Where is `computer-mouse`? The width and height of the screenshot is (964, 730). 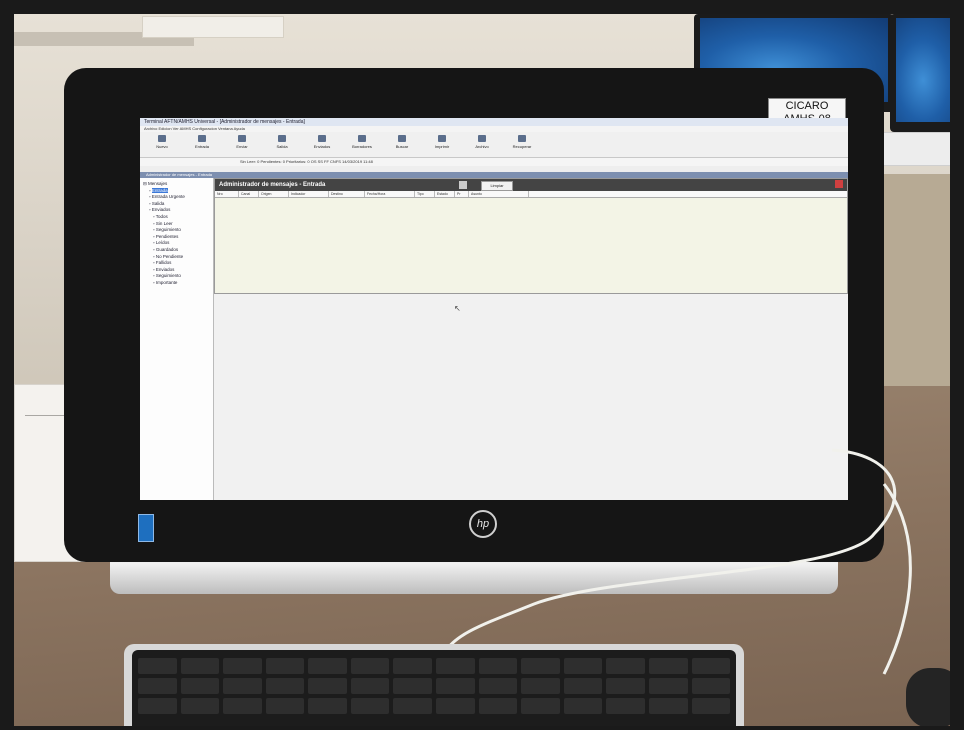 computer-mouse is located at coordinates (928, 697).